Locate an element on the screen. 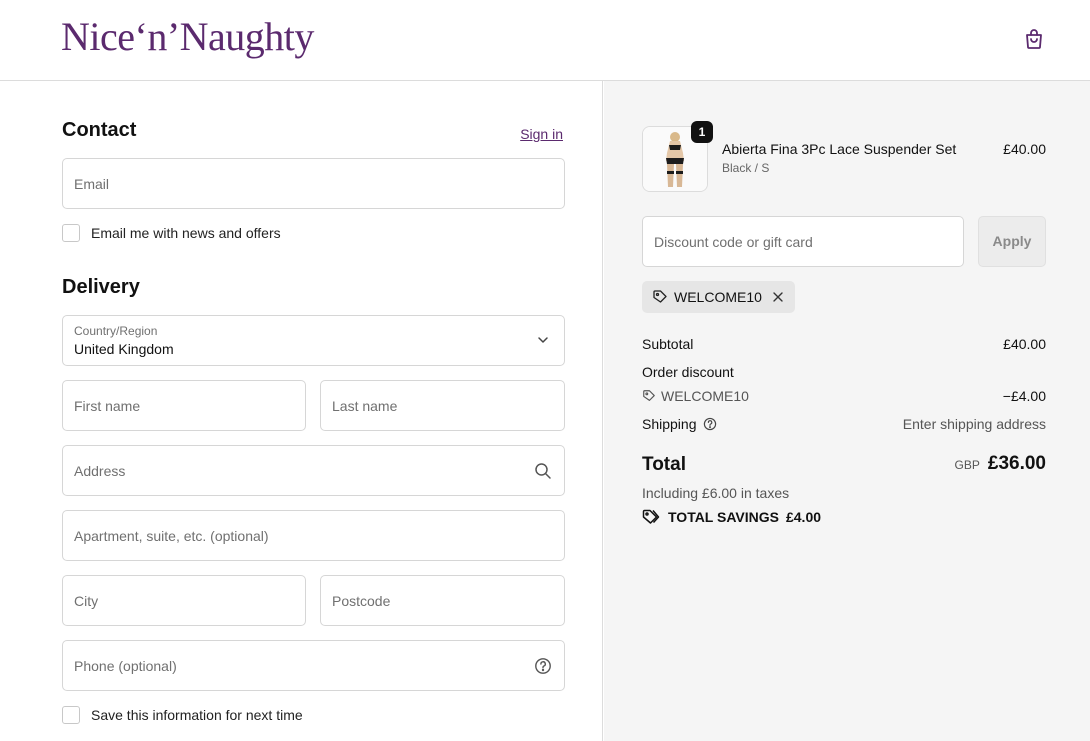 The image size is (1090, 741). discount-code-text: WELCOME10 is located at coordinates (705, 396).